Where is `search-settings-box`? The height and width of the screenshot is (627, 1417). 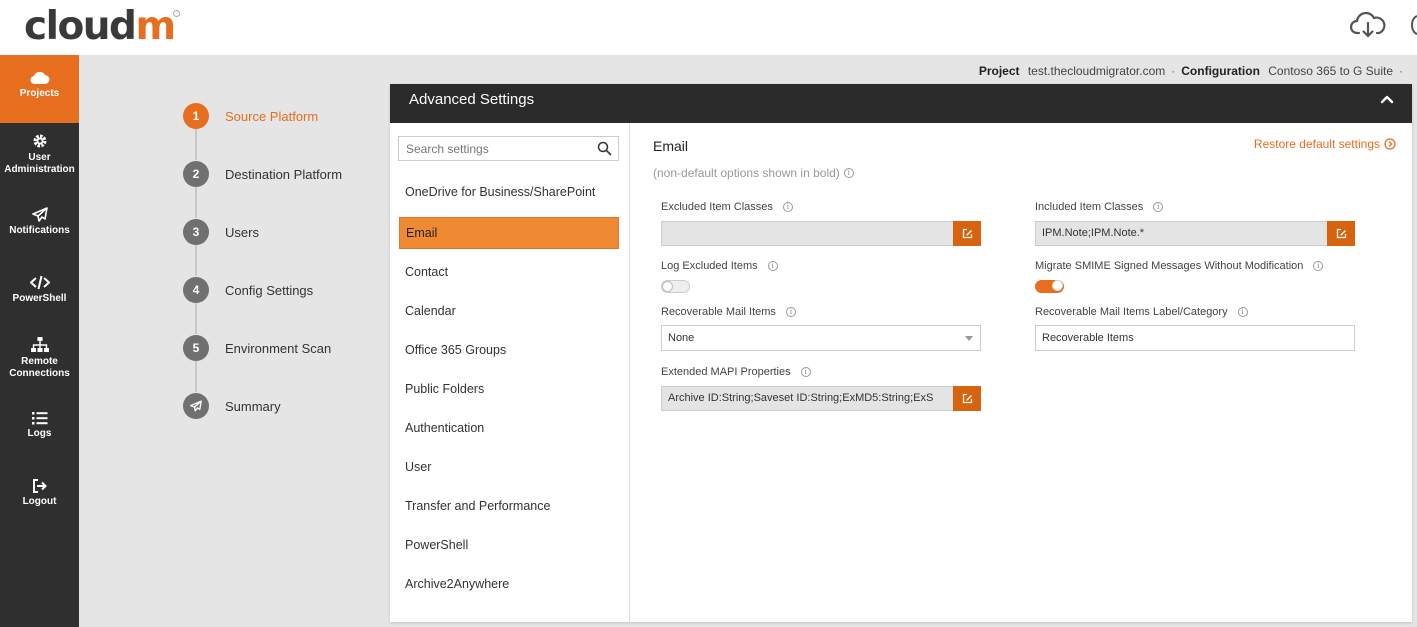 search-settings-box is located at coordinates (508, 148).